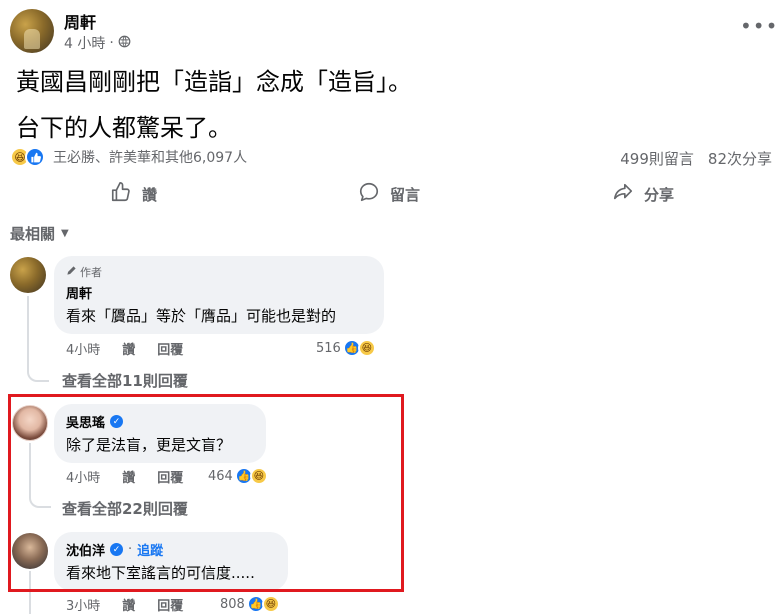 Image resolution: width=784 pixels, height=614 pixels. Describe the element at coordinates (79, 292) in the screenshot. I see `commenter-name-text: 周軒` at that location.